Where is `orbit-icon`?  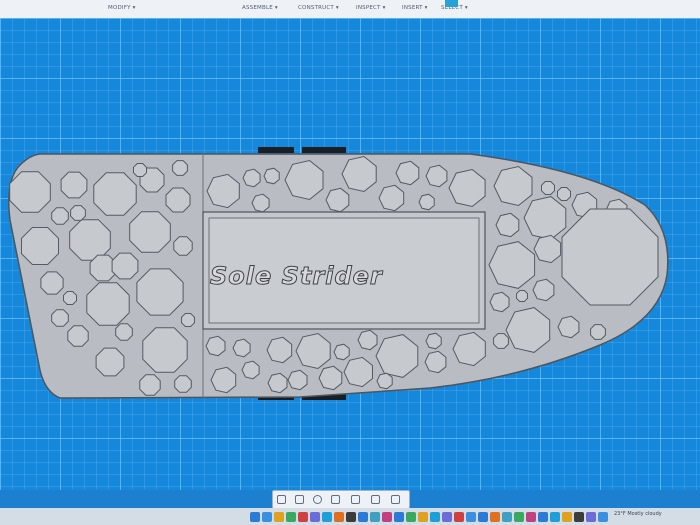 orbit-icon is located at coordinates (281, 499).